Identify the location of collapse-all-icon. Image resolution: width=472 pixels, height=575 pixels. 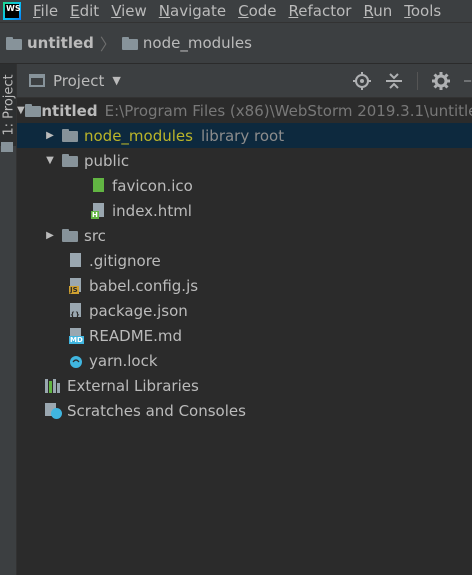
(394, 81).